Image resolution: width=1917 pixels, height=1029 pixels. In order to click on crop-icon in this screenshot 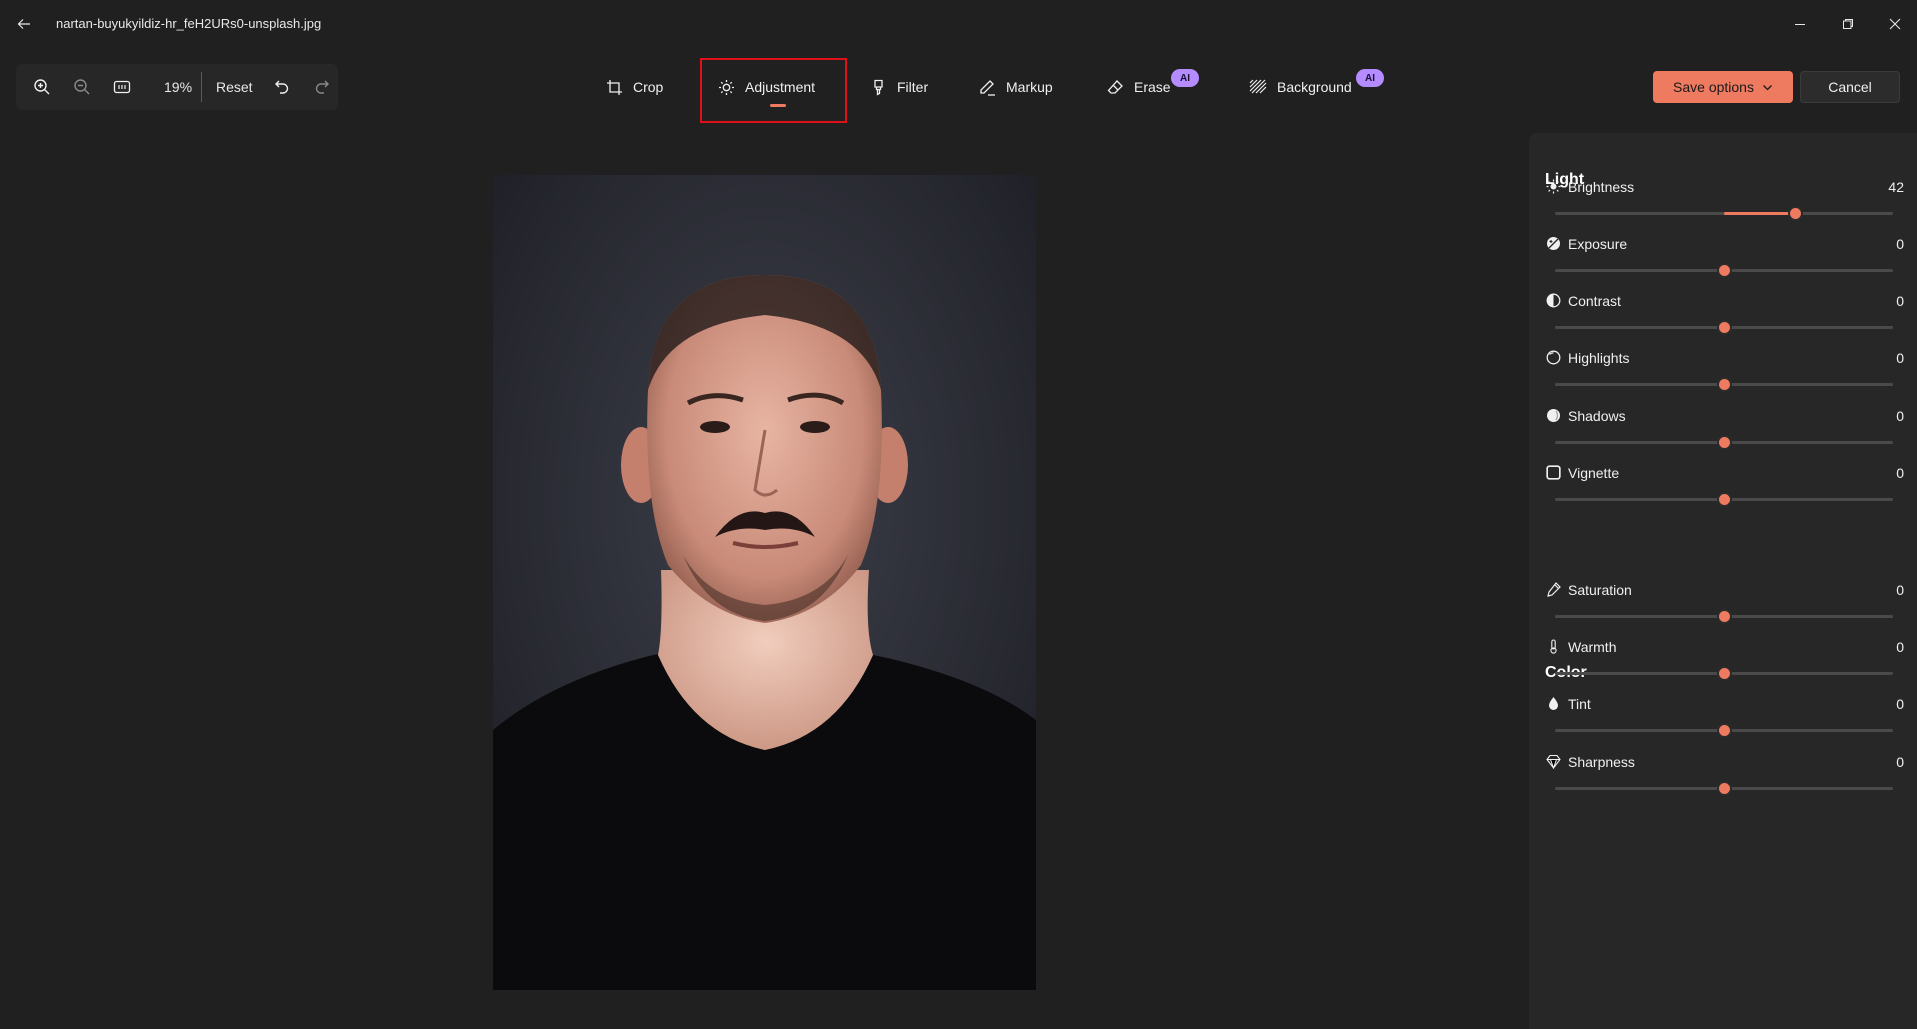, I will do `click(614, 87)`.